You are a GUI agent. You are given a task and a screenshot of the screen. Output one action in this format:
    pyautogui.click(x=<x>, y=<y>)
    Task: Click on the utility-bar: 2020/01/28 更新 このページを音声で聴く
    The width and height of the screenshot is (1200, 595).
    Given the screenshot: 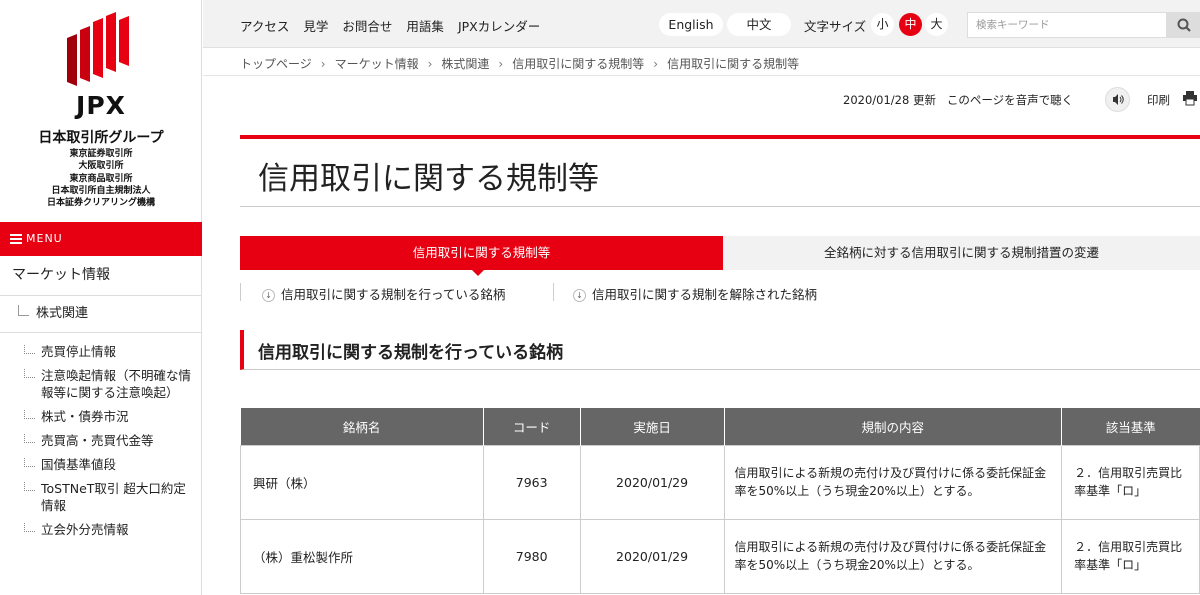 What is the action you would take?
    pyautogui.click(x=958, y=100)
    